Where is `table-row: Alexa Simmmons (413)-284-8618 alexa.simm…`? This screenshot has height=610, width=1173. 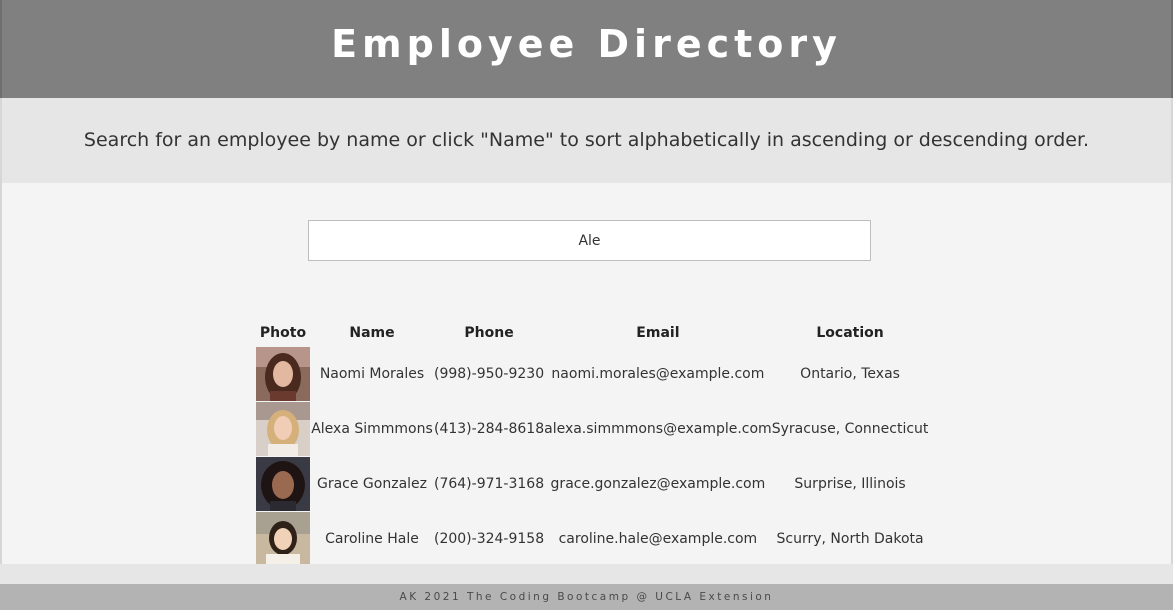
table-row: Alexa Simmmons (413)-284-8618 alexa.simm… is located at coordinates (592, 428).